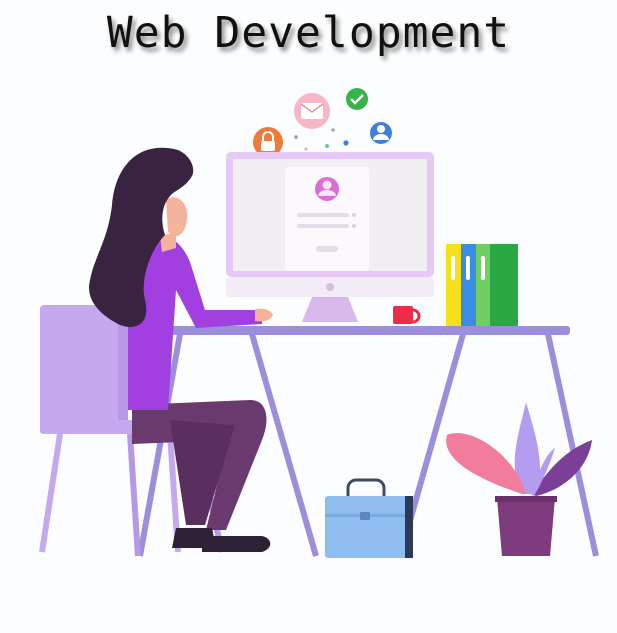 This screenshot has height=633, width=617. Describe the element at coordinates (482, 285) in the screenshot. I see `binders` at that location.